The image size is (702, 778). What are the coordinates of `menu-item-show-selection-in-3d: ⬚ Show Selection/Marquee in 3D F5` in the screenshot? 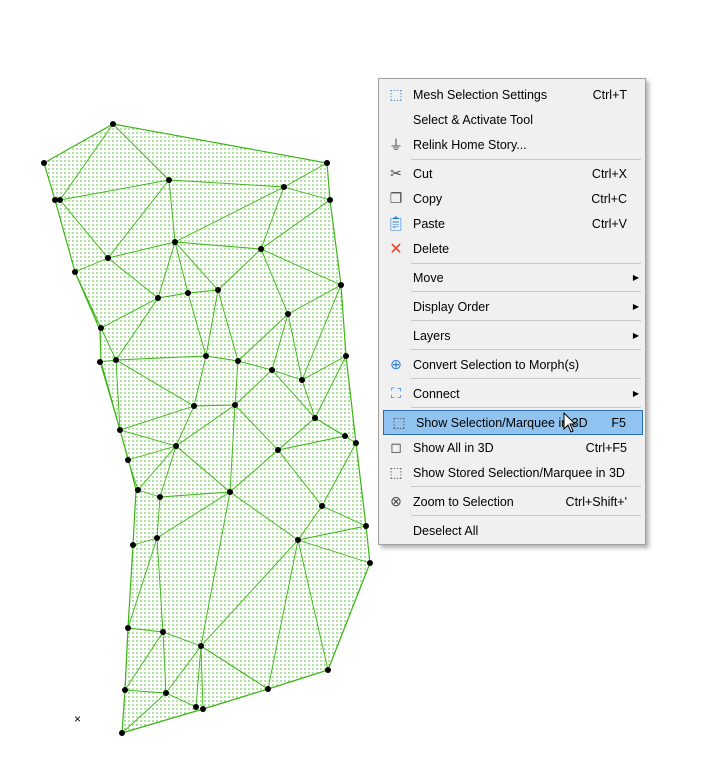 It's located at (513, 422).